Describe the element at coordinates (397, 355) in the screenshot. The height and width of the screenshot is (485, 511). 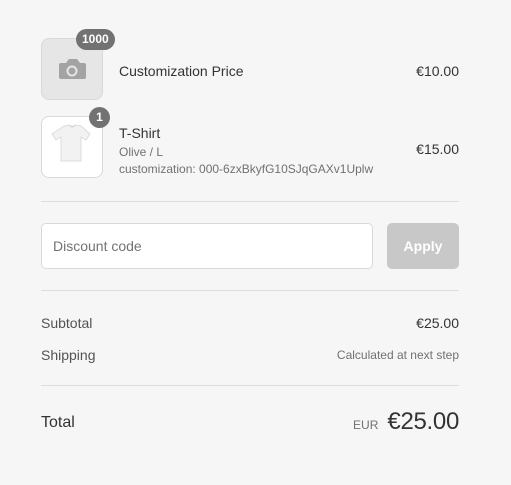
I see `shipping-value: Calculated at next step` at that location.